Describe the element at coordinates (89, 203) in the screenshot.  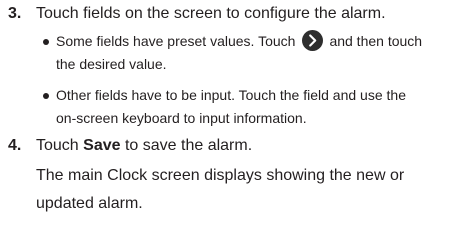
I see `paragraph-line2: updated alarm.` at that location.